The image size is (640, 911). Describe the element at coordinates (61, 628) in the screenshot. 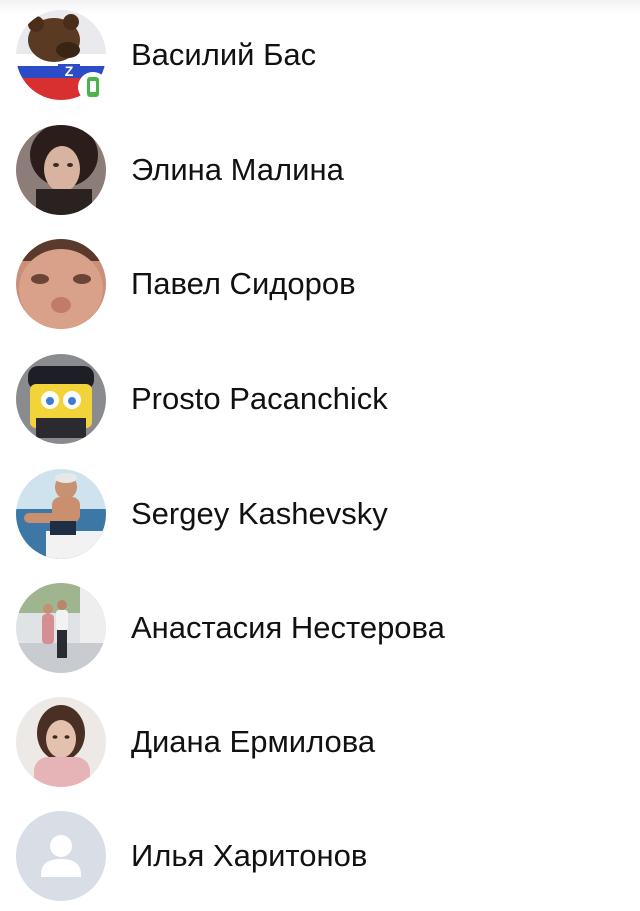

I see `couple-photo-avatar` at that location.